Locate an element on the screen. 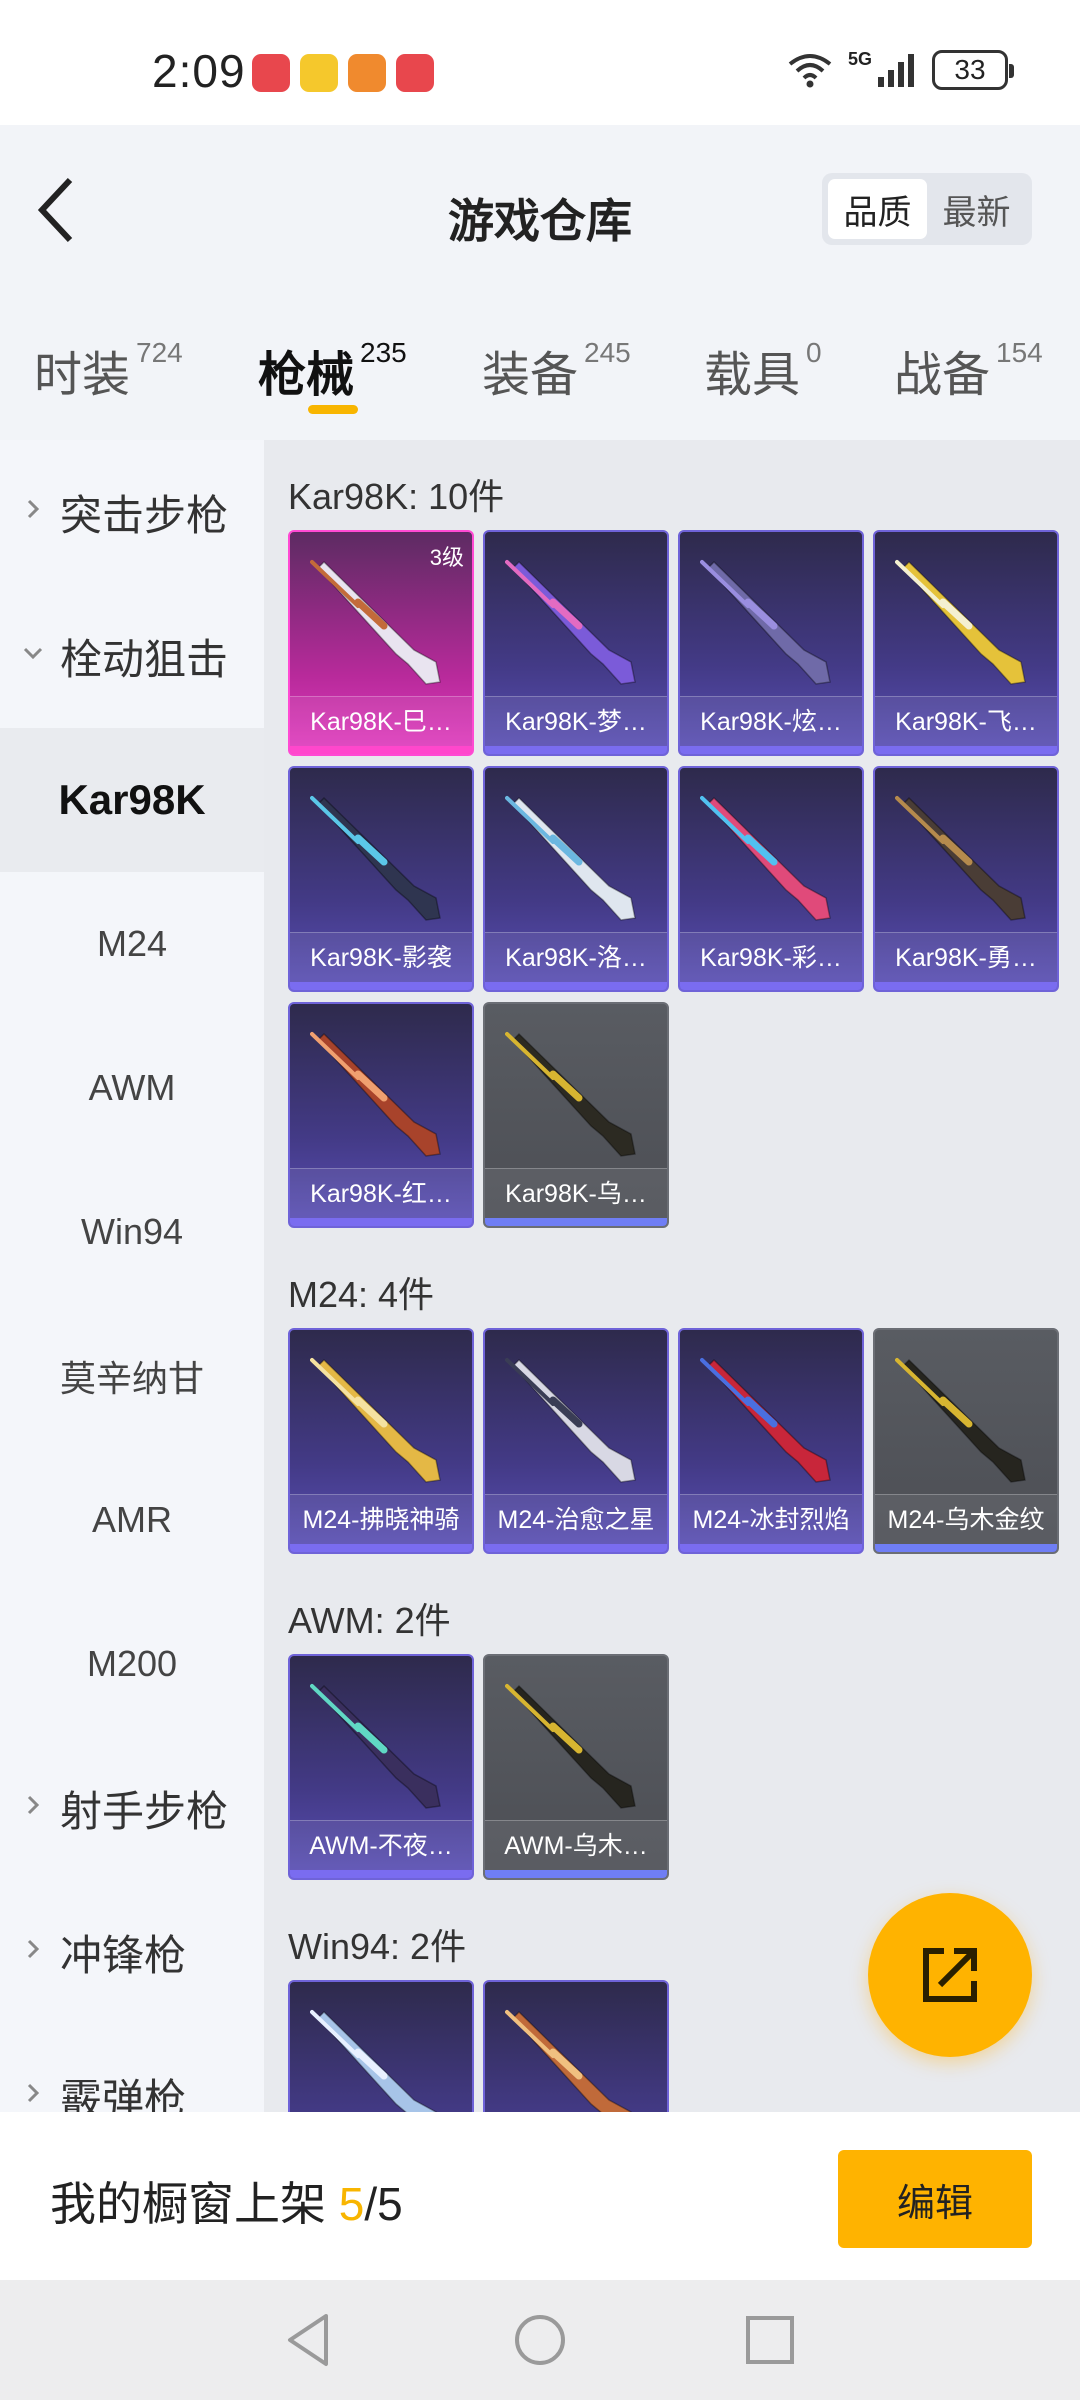 The width and height of the screenshot is (1080, 2400). weapon-skin-card: M24-治愈之星 is located at coordinates (576, 1441).